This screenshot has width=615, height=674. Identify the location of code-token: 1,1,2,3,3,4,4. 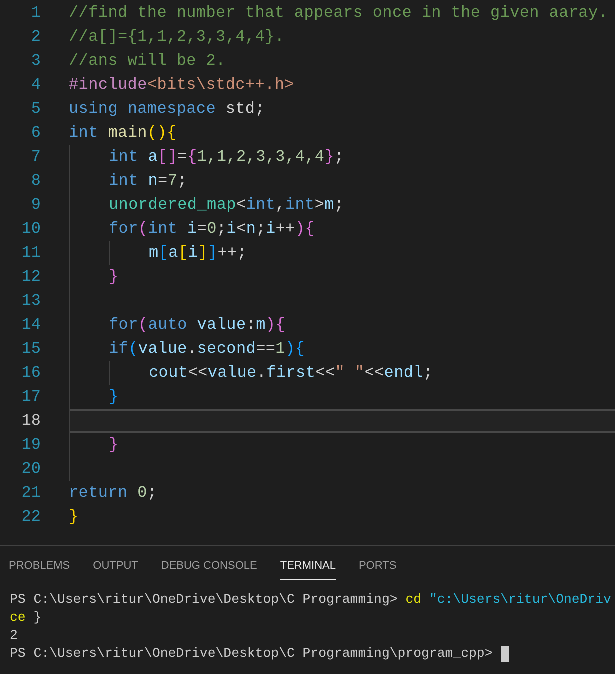
(261, 157).